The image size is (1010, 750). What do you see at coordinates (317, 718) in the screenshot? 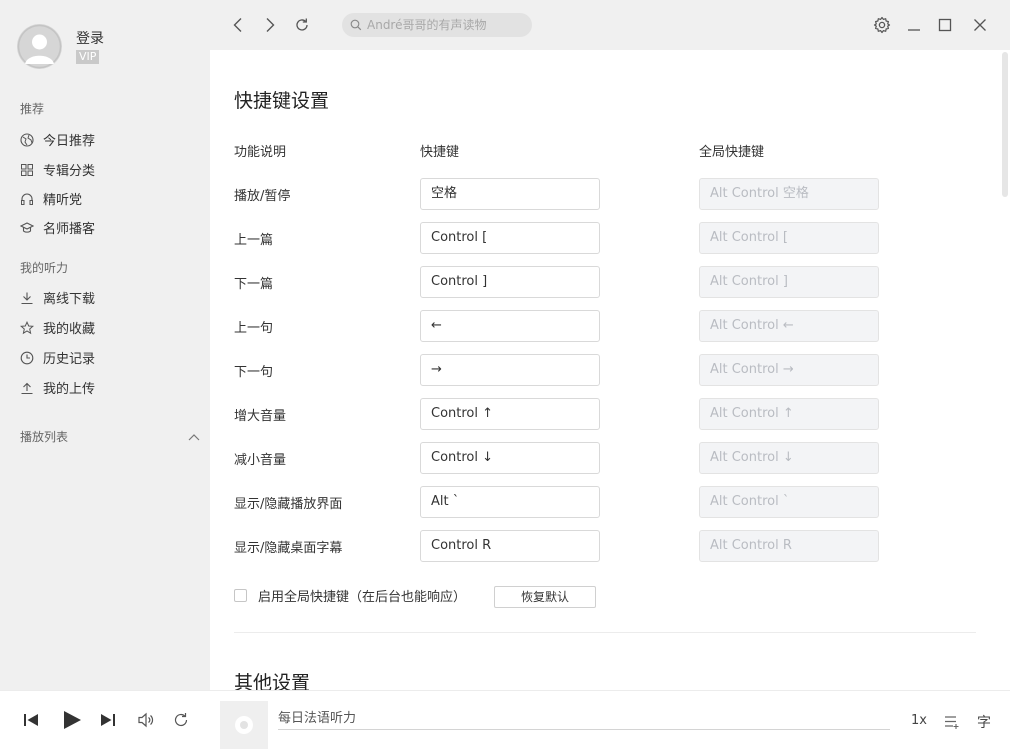
I see `track-title: 每日法语听力` at bounding box center [317, 718].